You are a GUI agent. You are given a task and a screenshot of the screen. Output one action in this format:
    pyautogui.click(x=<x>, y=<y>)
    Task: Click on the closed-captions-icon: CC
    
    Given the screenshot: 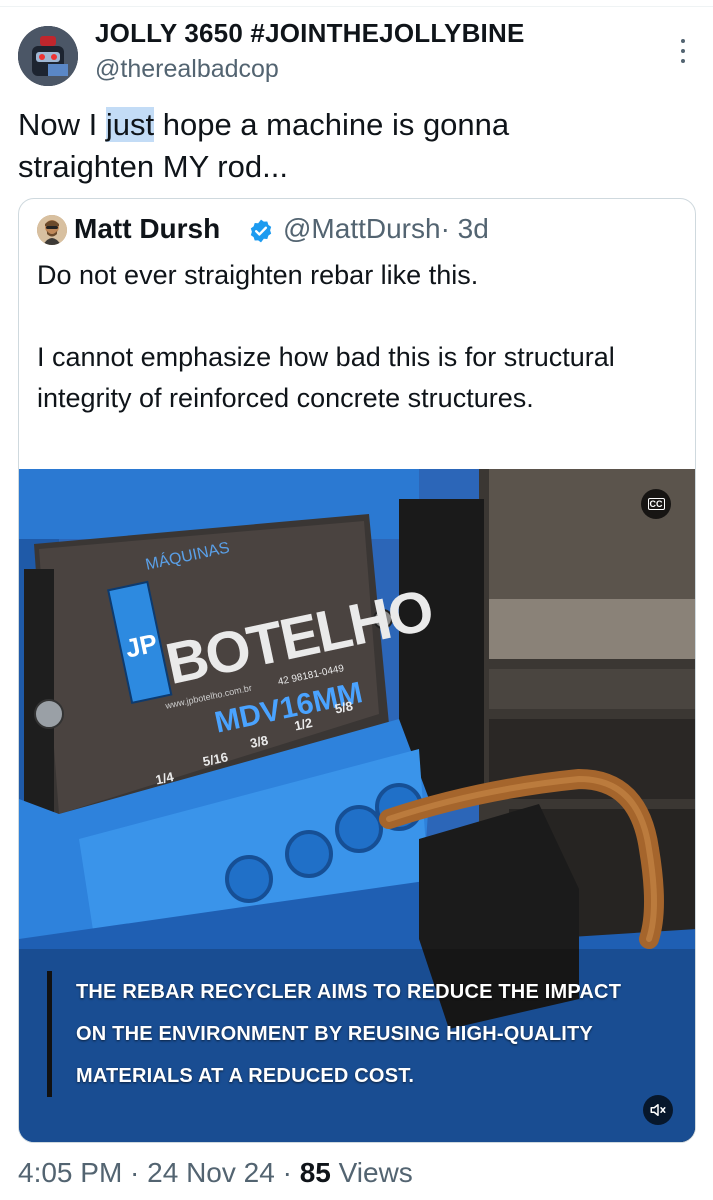 What is the action you would take?
    pyautogui.click(x=656, y=504)
    